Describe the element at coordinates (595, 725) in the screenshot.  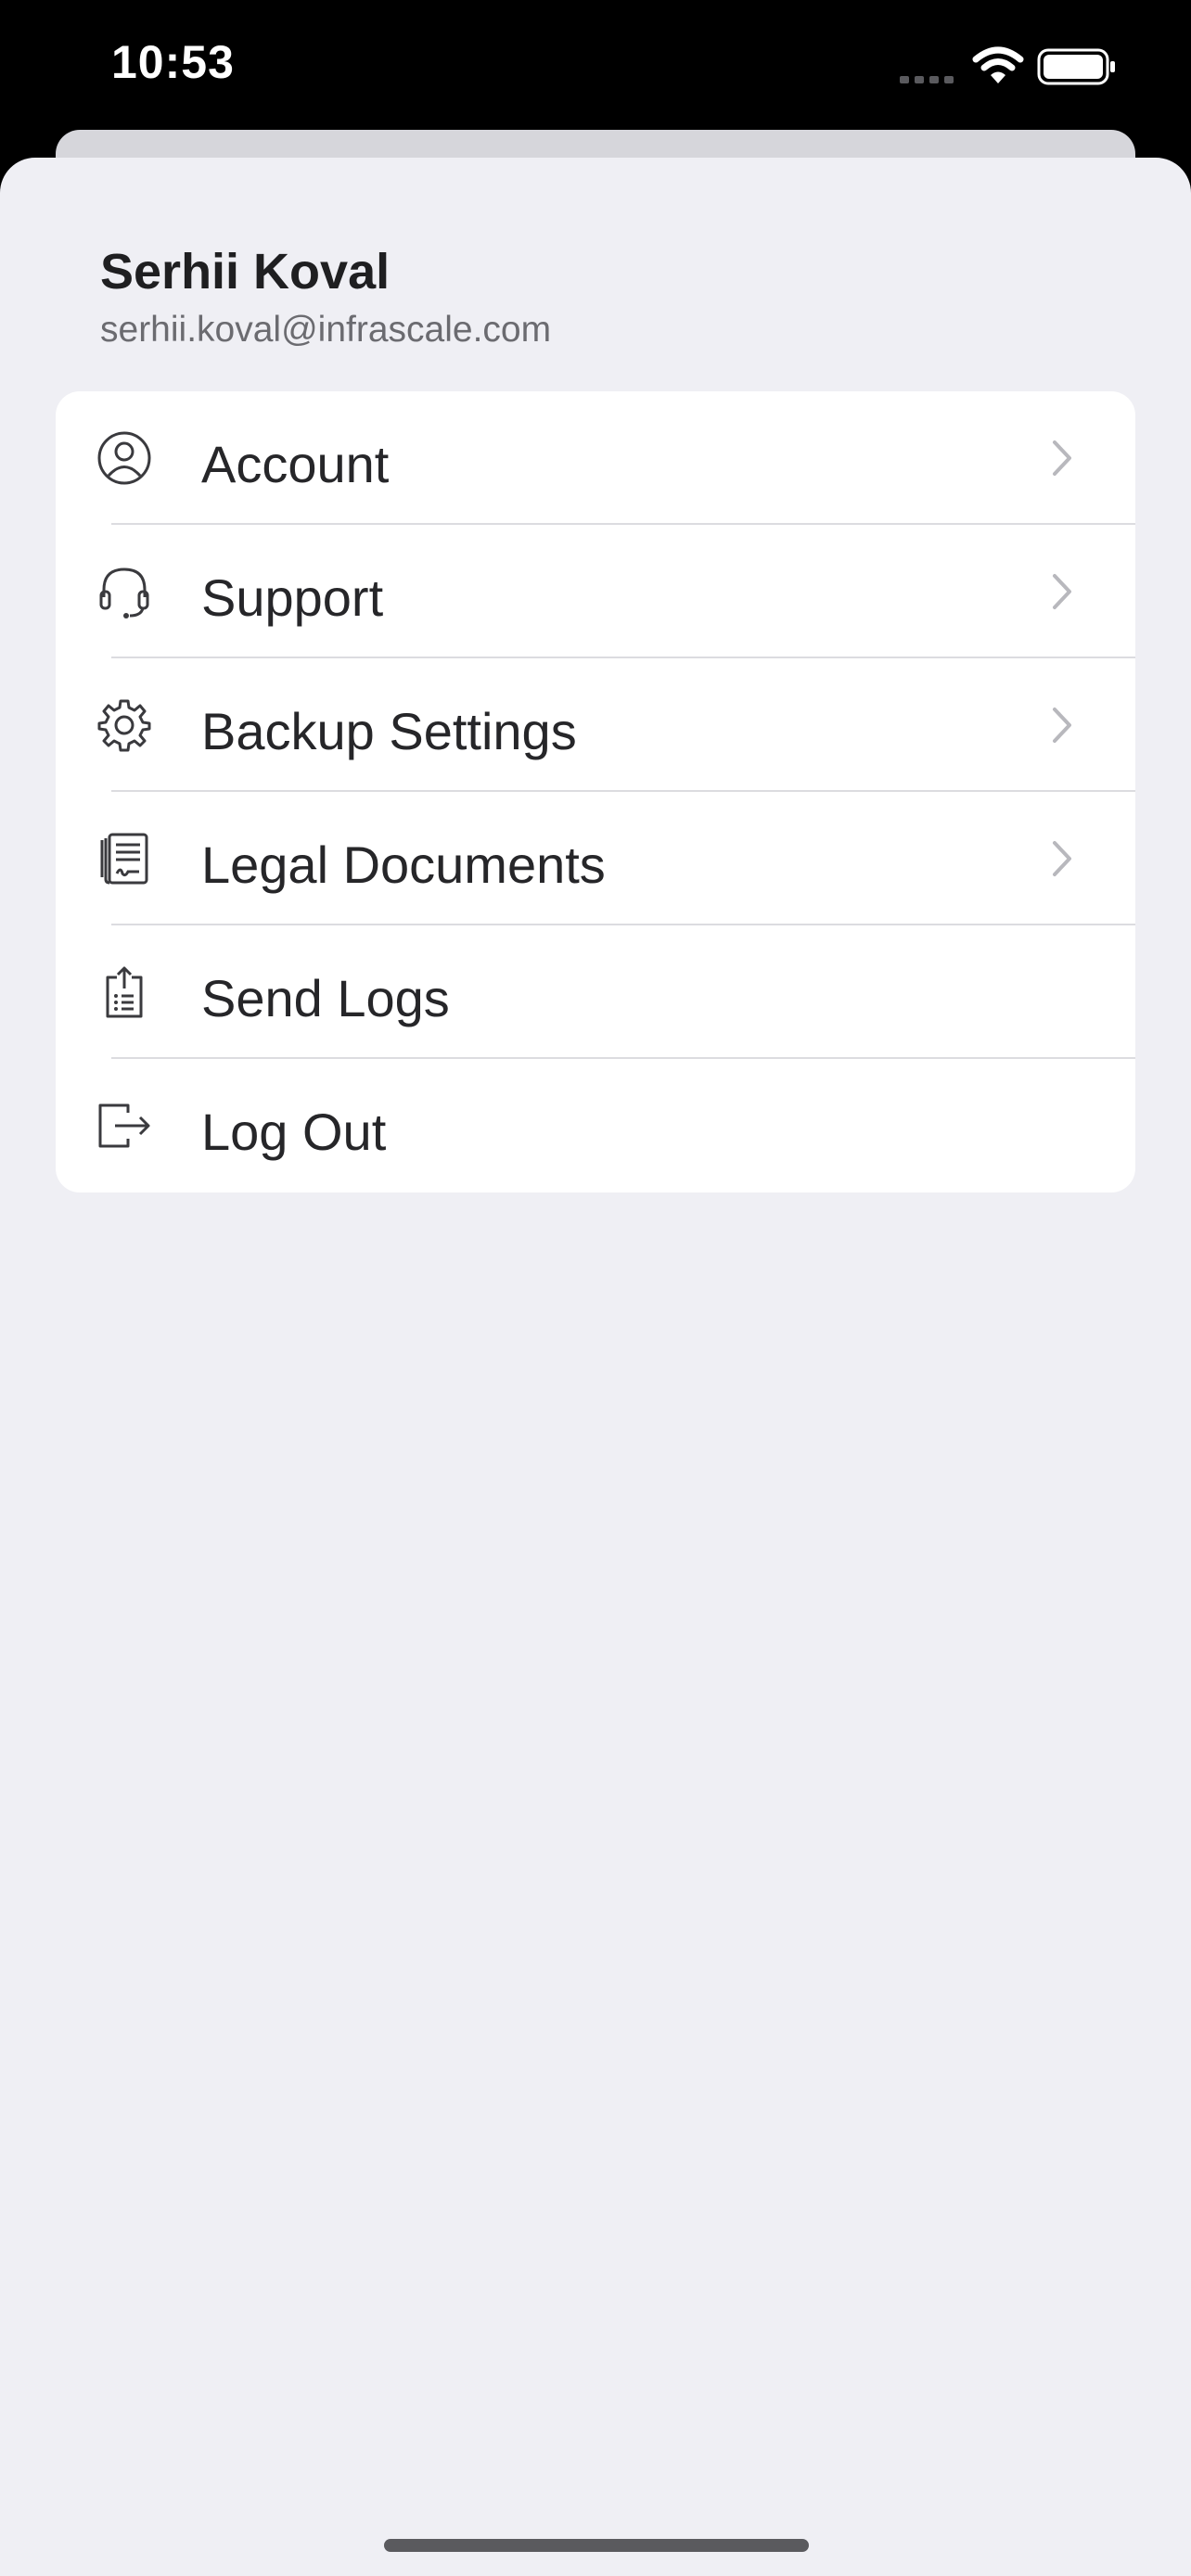
I see `menu-item-backup-settings: Backup Settings` at that location.